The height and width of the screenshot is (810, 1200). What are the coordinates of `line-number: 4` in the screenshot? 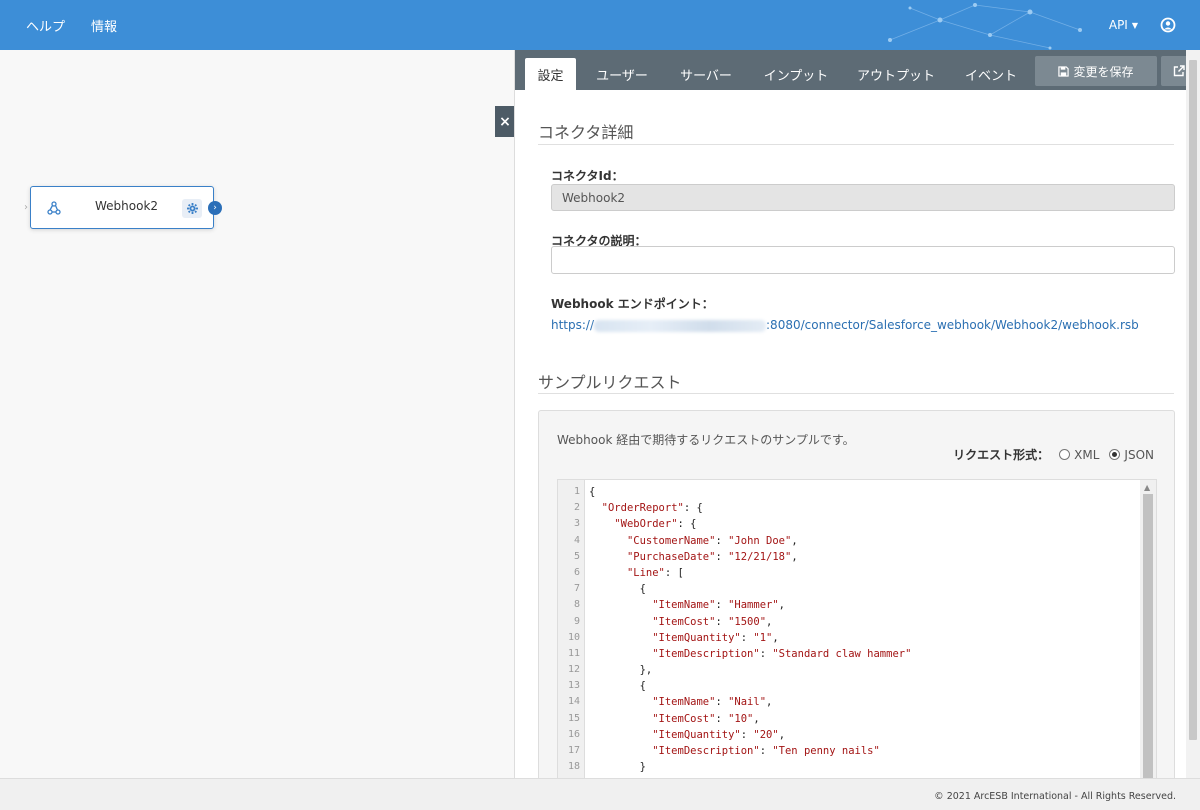 It's located at (576, 540).